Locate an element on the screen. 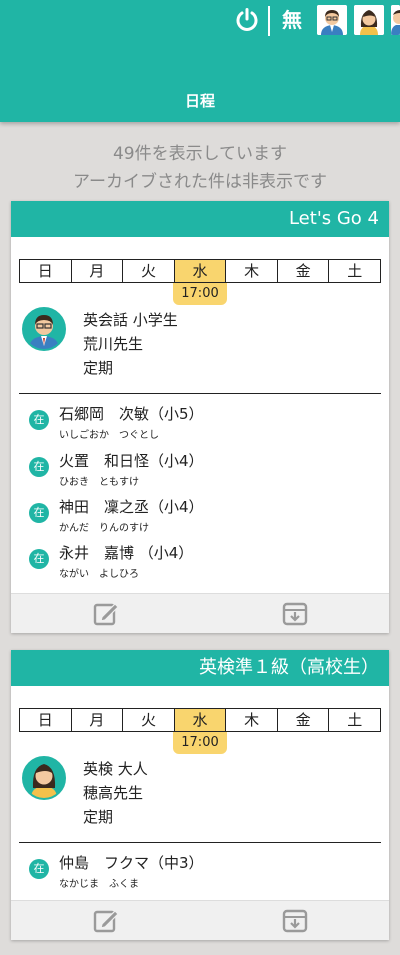 The image size is (400, 955). class-name: 英会話 小学生 is located at coordinates (130, 320).